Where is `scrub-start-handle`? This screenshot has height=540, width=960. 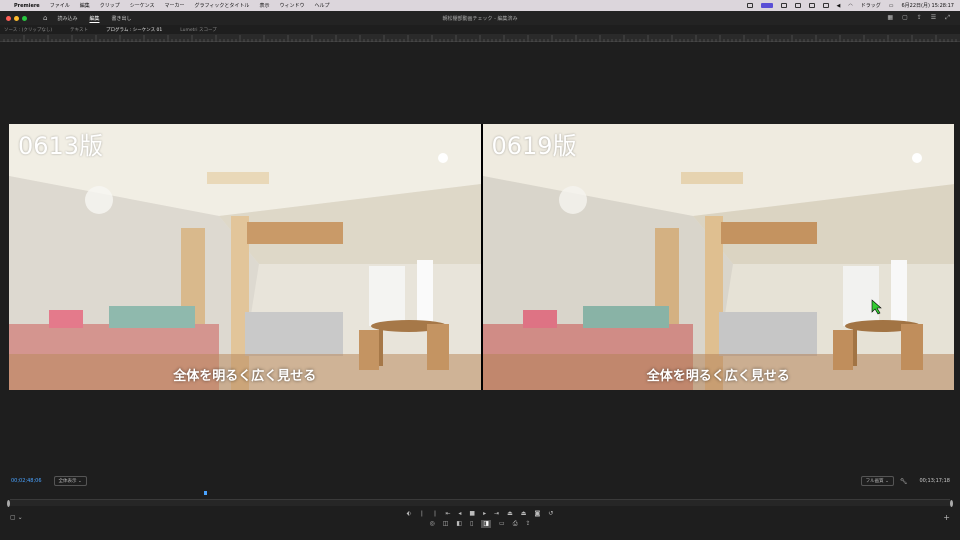
scrub-start-handle is located at coordinates (8, 503).